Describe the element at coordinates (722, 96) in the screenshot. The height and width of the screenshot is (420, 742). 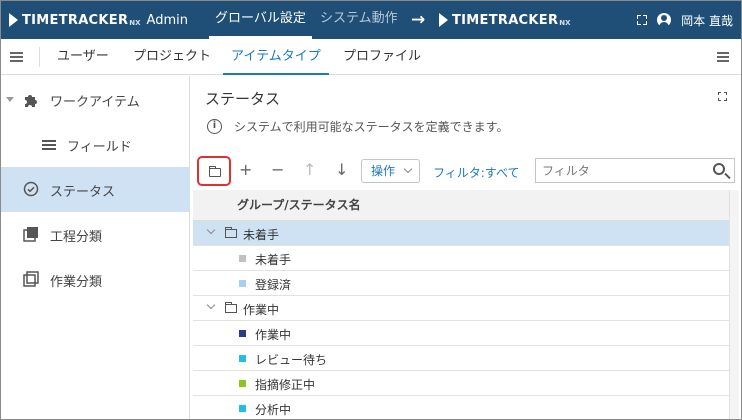
I see `expand-icon` at that location.